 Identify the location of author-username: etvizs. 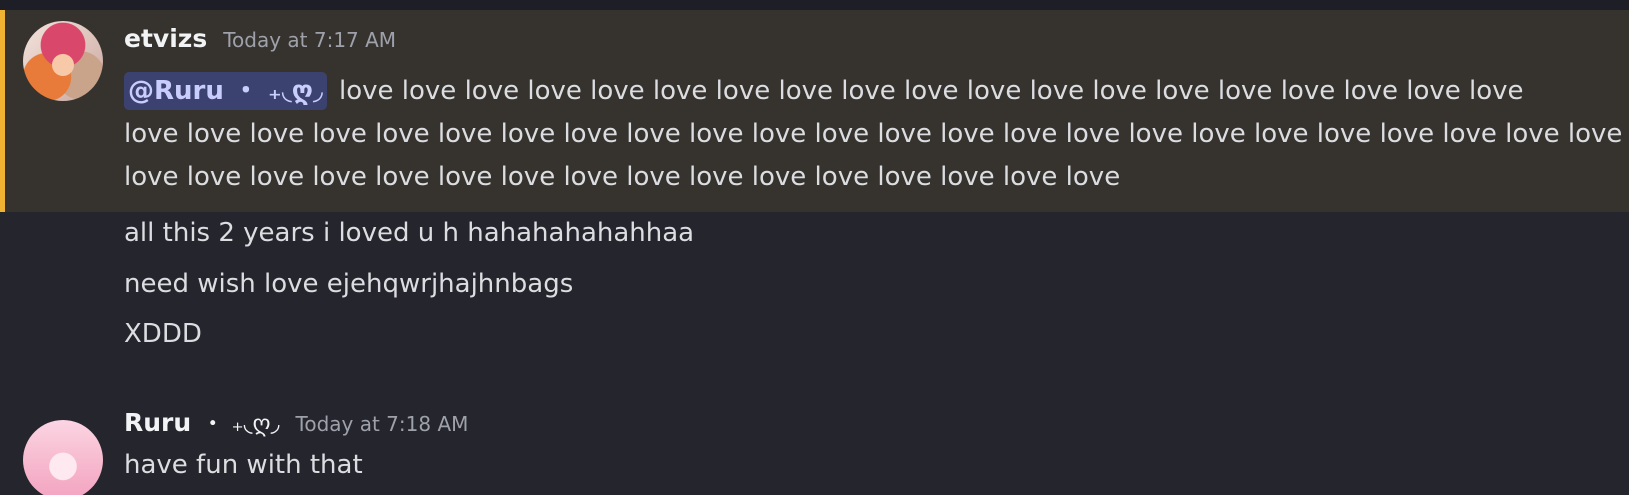
(165, 38).